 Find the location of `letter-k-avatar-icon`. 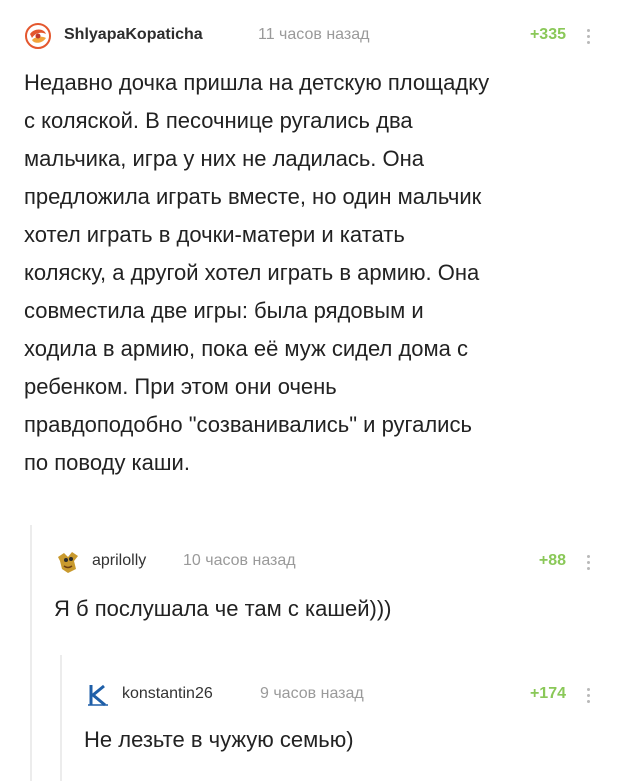

letter-k-avatar-icon is located at coordinates (98, 695).